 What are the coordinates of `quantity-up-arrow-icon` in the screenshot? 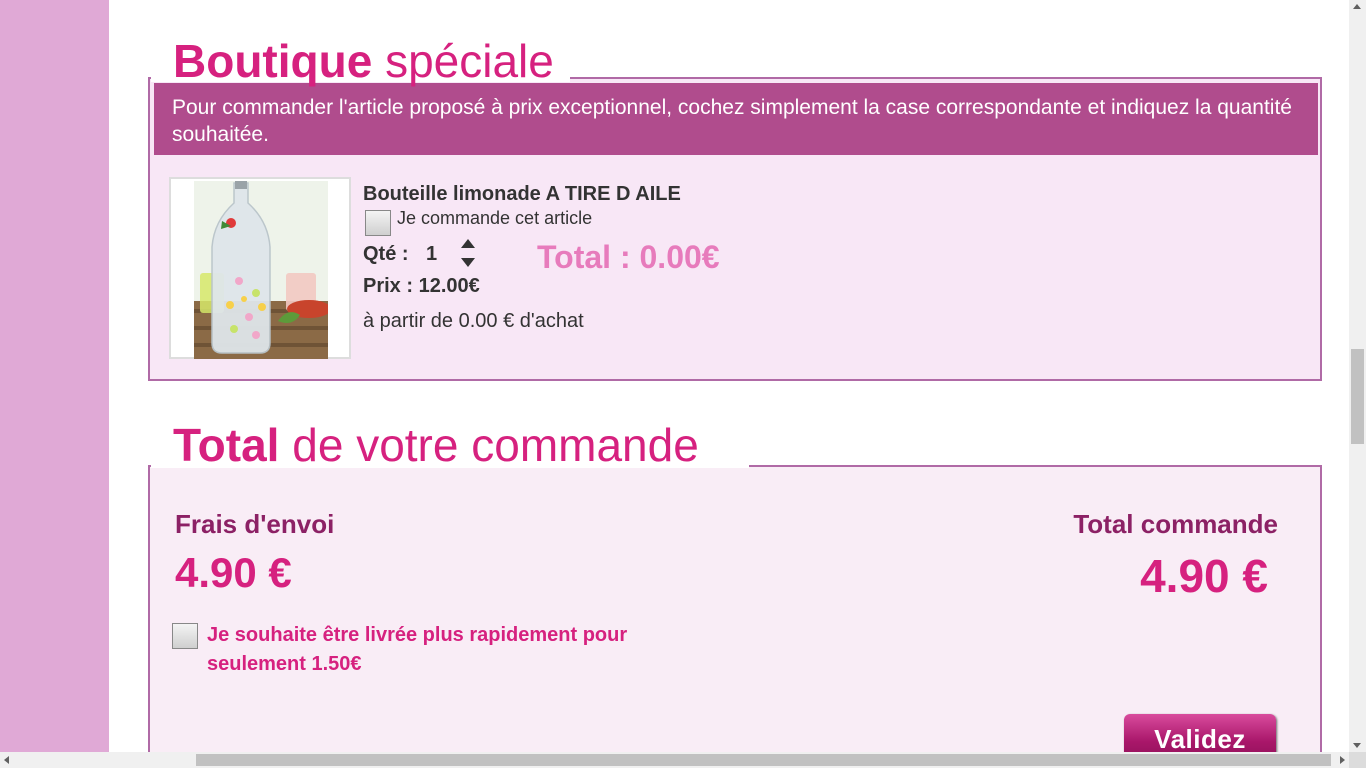 It's located at (468, 243).